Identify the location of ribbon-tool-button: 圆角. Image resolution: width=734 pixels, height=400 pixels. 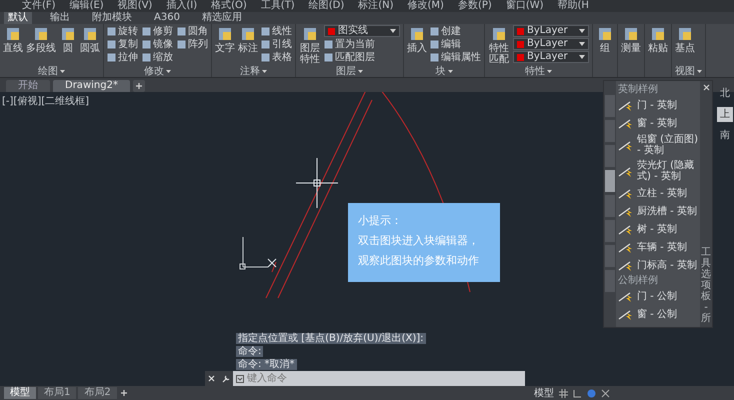
(192, 31).